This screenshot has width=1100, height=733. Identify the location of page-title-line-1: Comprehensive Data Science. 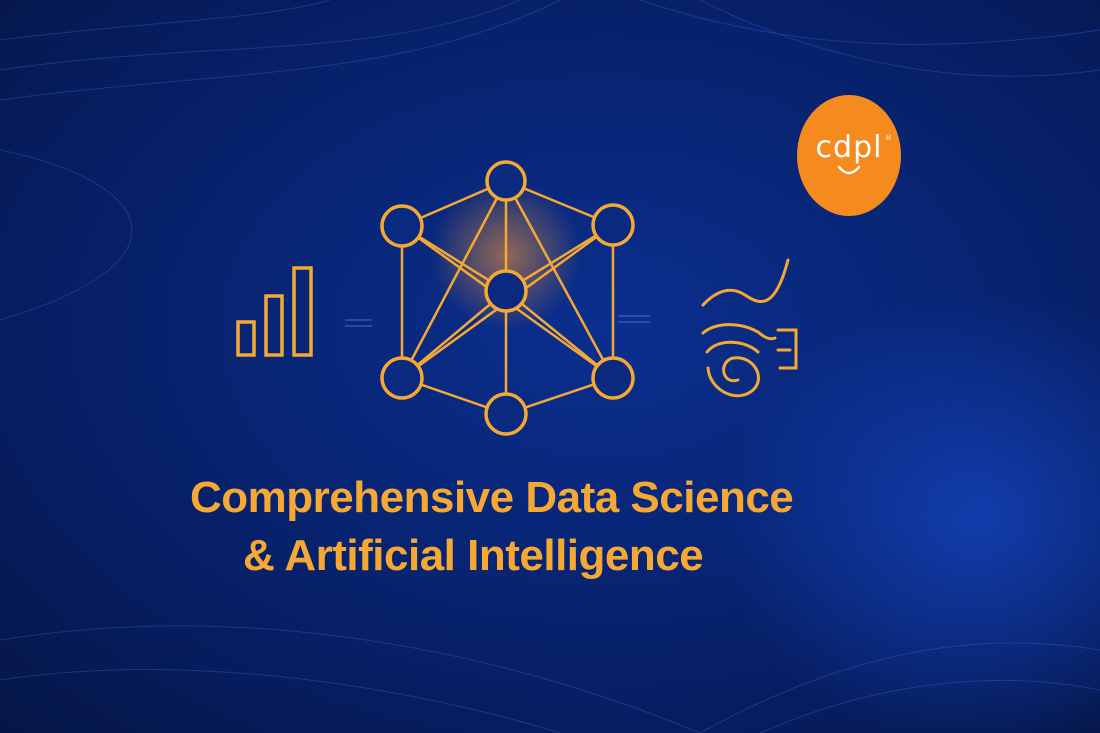
(492, 497).